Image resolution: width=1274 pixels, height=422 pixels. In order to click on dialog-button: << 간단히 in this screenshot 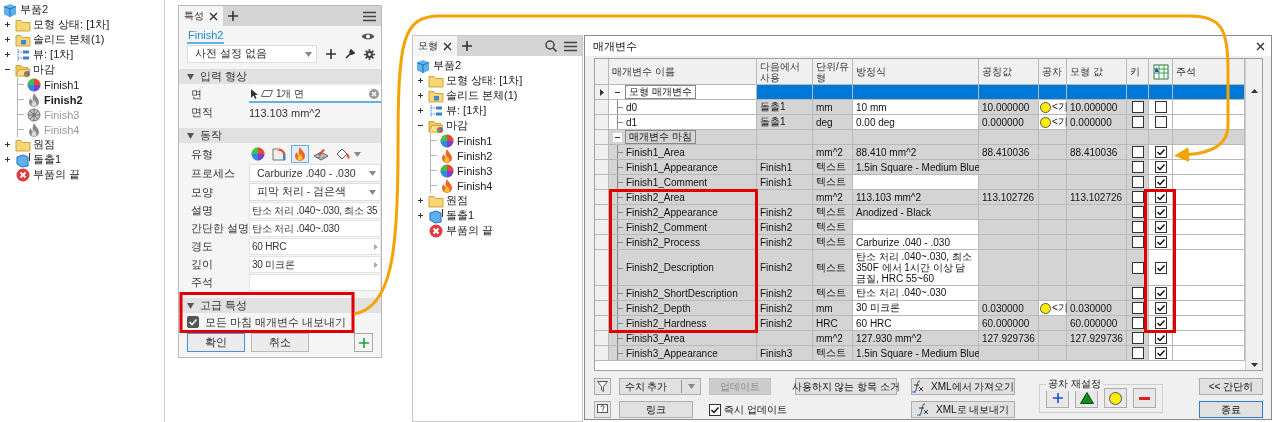, I will do `click(1231, 386)`.